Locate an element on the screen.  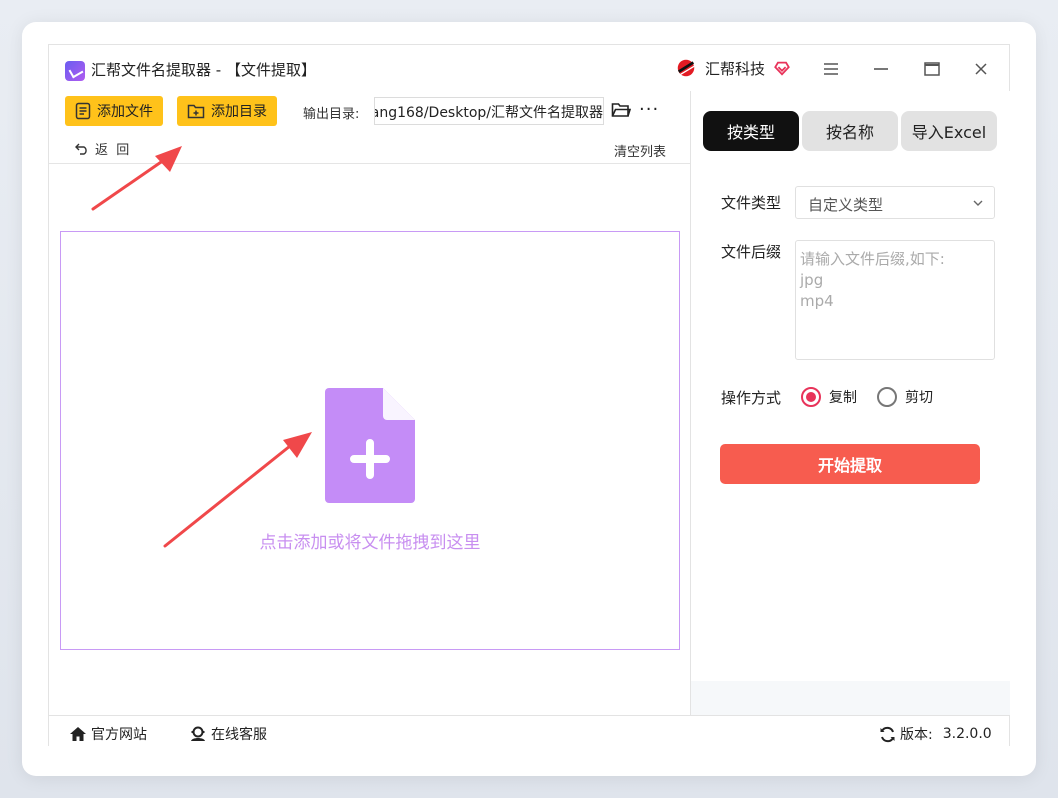
add-directory-label: 添加目录 is located at coordinates (239, 112).